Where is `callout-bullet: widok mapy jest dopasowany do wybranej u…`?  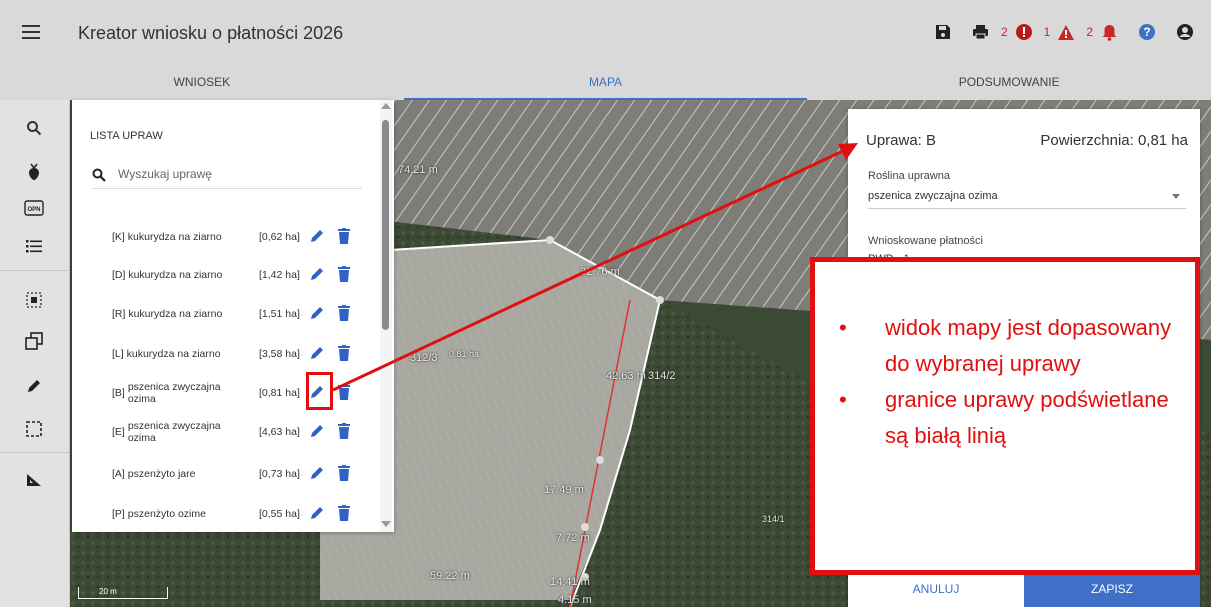
callout-bullet: widok mapy jest dopasowany do wybranej u… is located at coordinates (1010, 346).